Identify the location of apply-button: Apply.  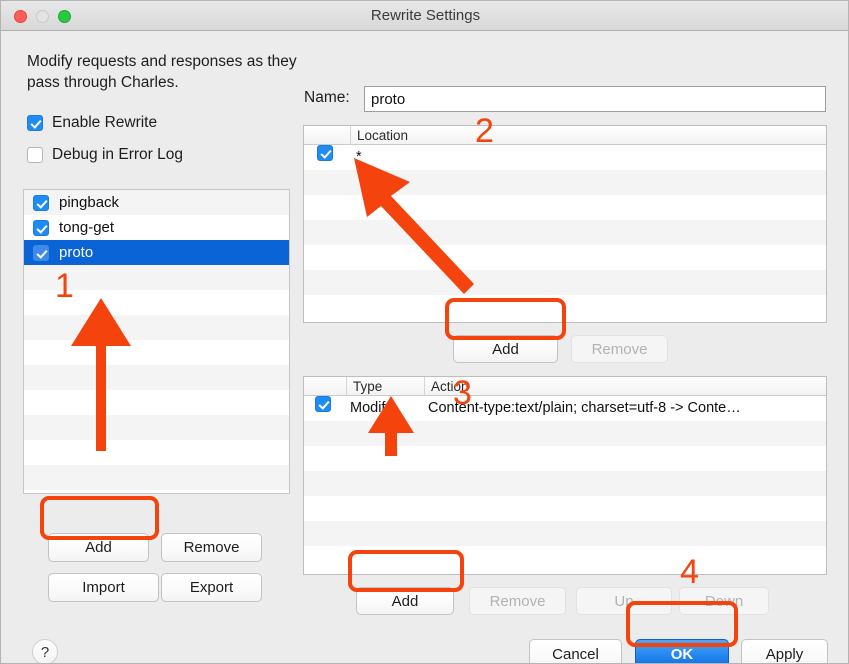
(784, 651).